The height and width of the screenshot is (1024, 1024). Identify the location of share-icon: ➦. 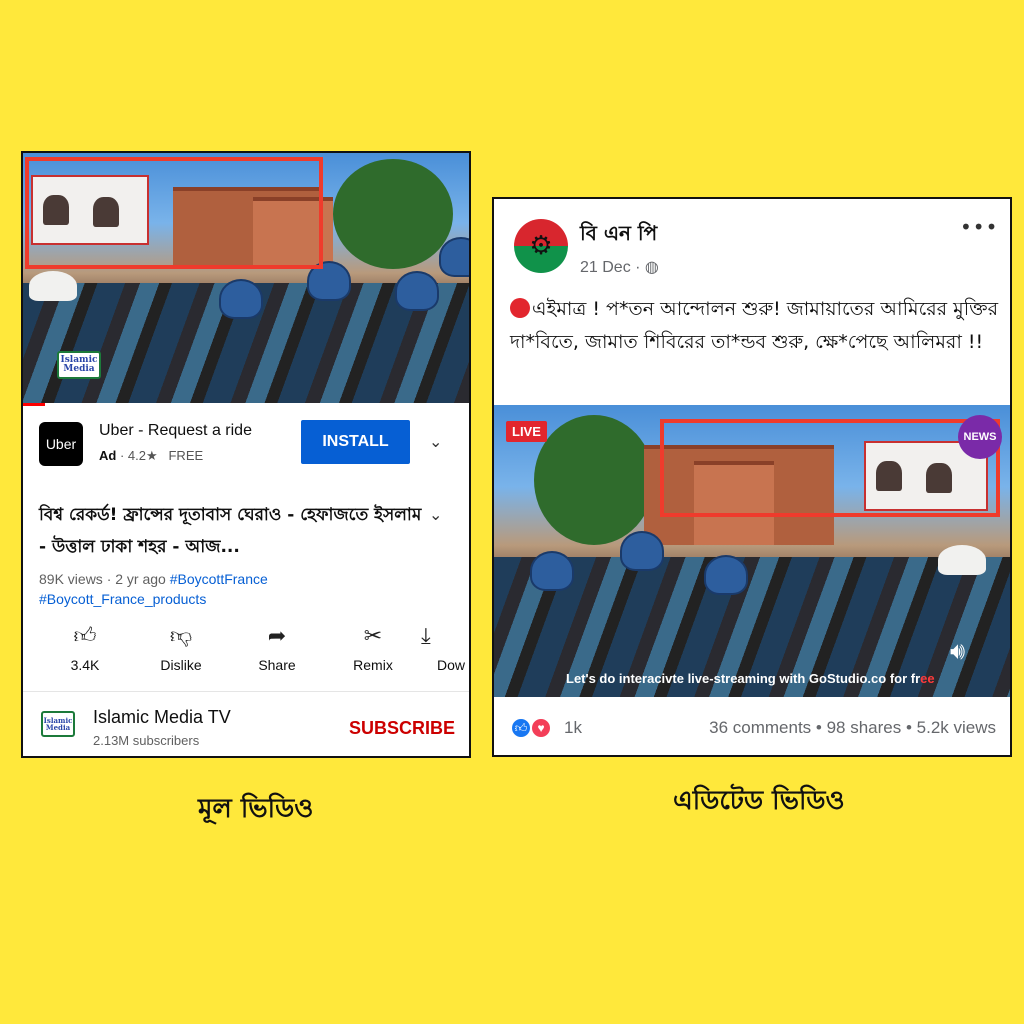
(277, 635).